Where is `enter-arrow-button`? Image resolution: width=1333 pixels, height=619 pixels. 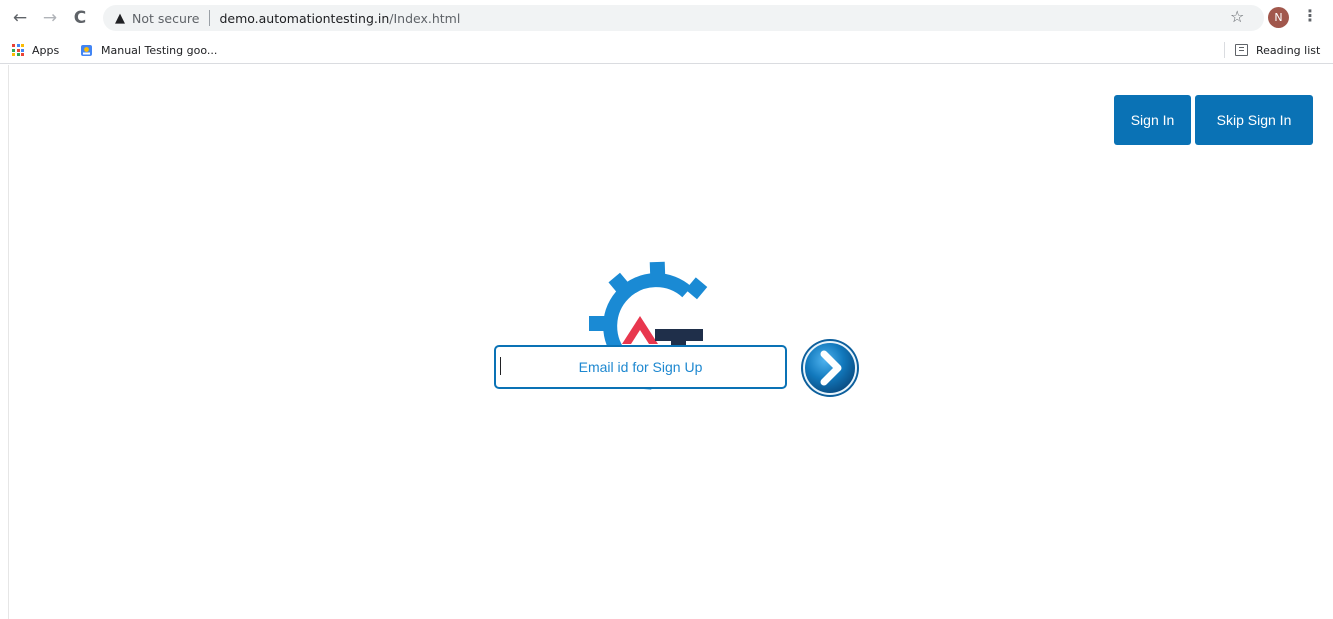 enter-arrow-button is located at coordinates (830, 368).